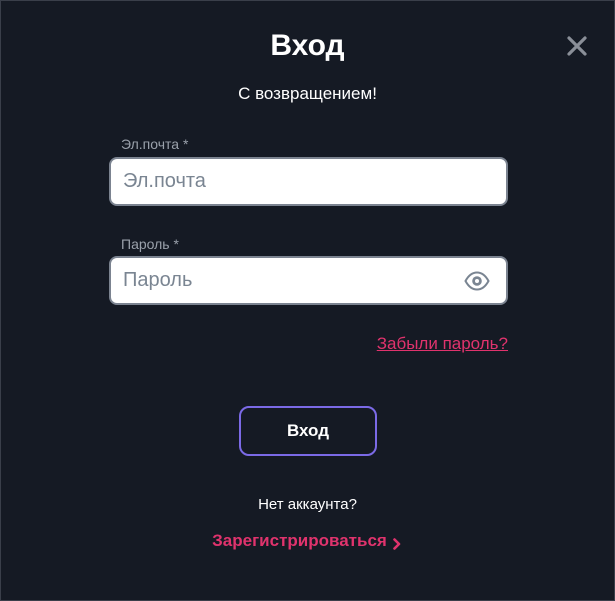 The image size is (615, 601). Describe the element at coordinates (438, 344) in the screenshot. I see `forgot-password-link: Забыли пароль?` at that location.